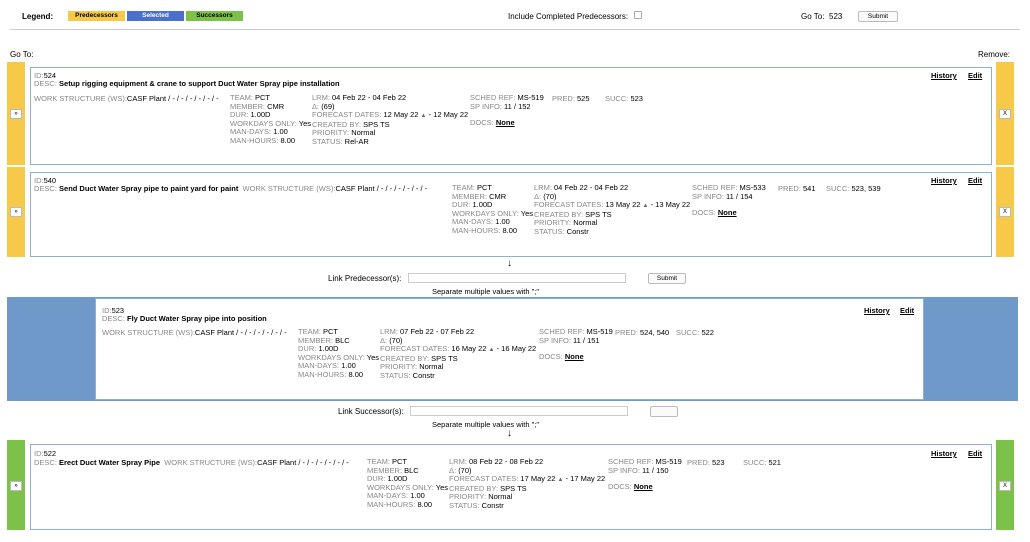 The width and height of the screenshot is (1030, 542). I want to click on pred-value: 525, so click(583, 98).